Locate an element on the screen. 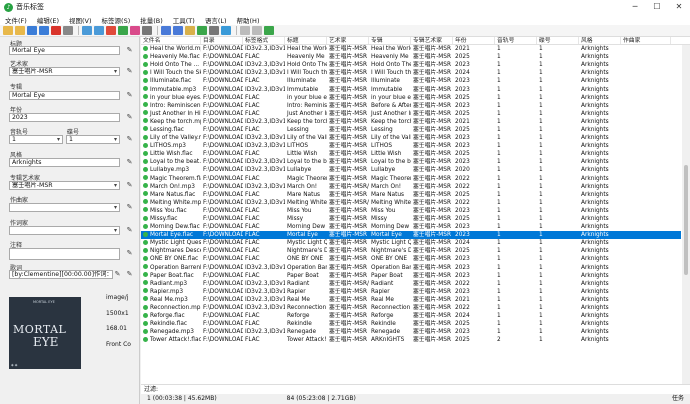  genre-field: Arknights is located at coordinates (64, 162).